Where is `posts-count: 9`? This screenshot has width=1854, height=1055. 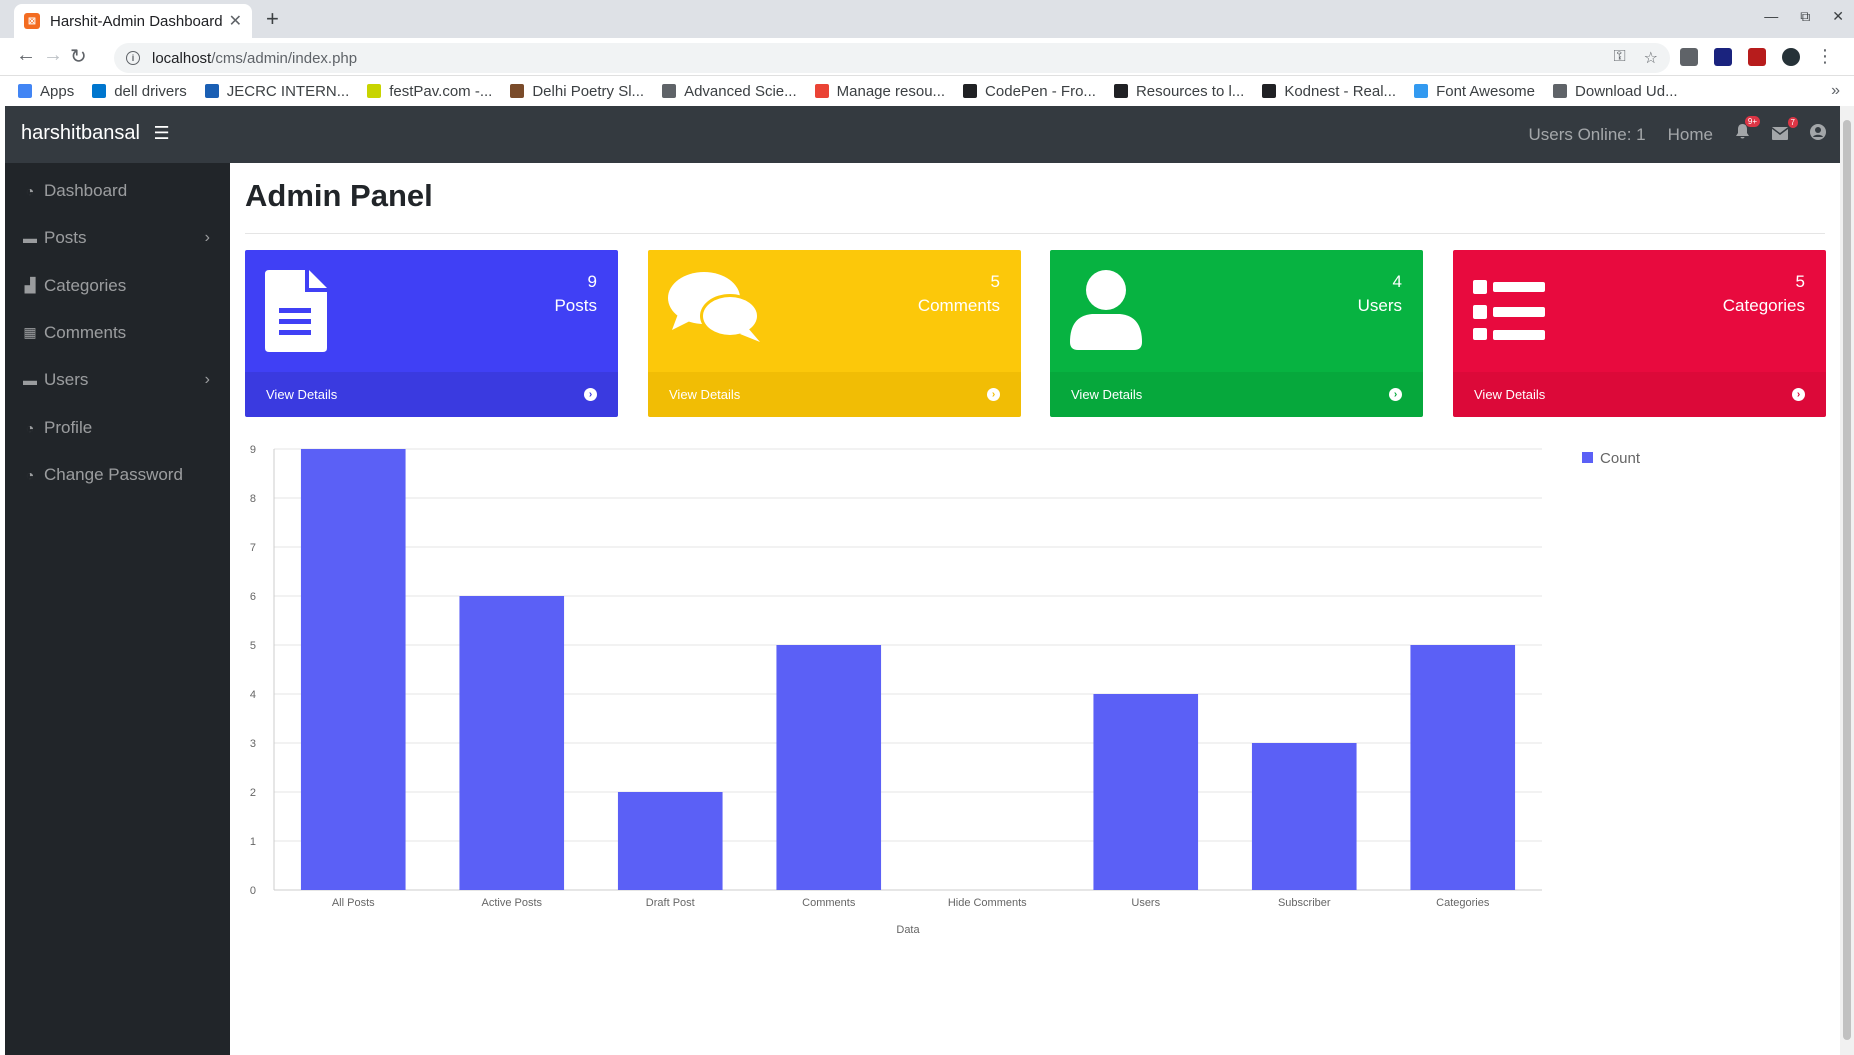
posts-count: 9 is located at coordinates (592, 281).